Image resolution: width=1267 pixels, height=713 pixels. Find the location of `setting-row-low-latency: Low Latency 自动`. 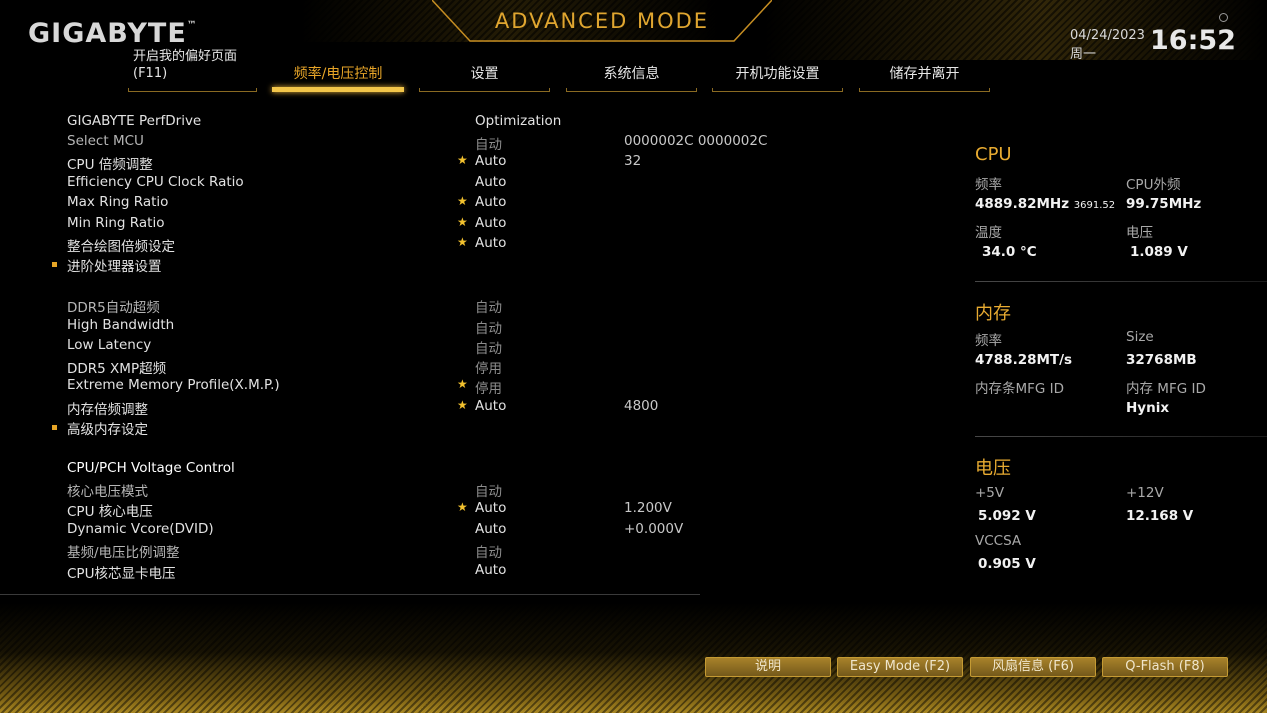

setting-row-low-latency: Low Latency 自动 is located at coordinates (350, 347).